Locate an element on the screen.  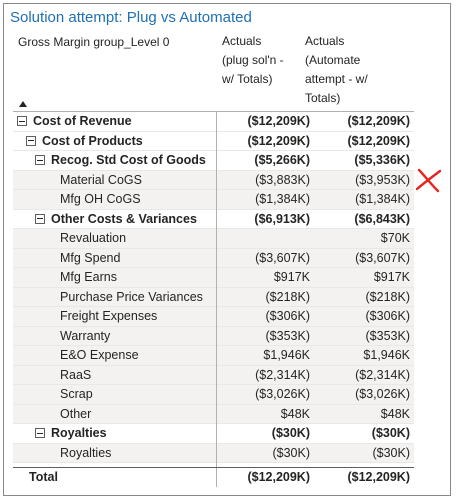
cell-value-automated: ($3,607K) is located at coordinates (382, 257).